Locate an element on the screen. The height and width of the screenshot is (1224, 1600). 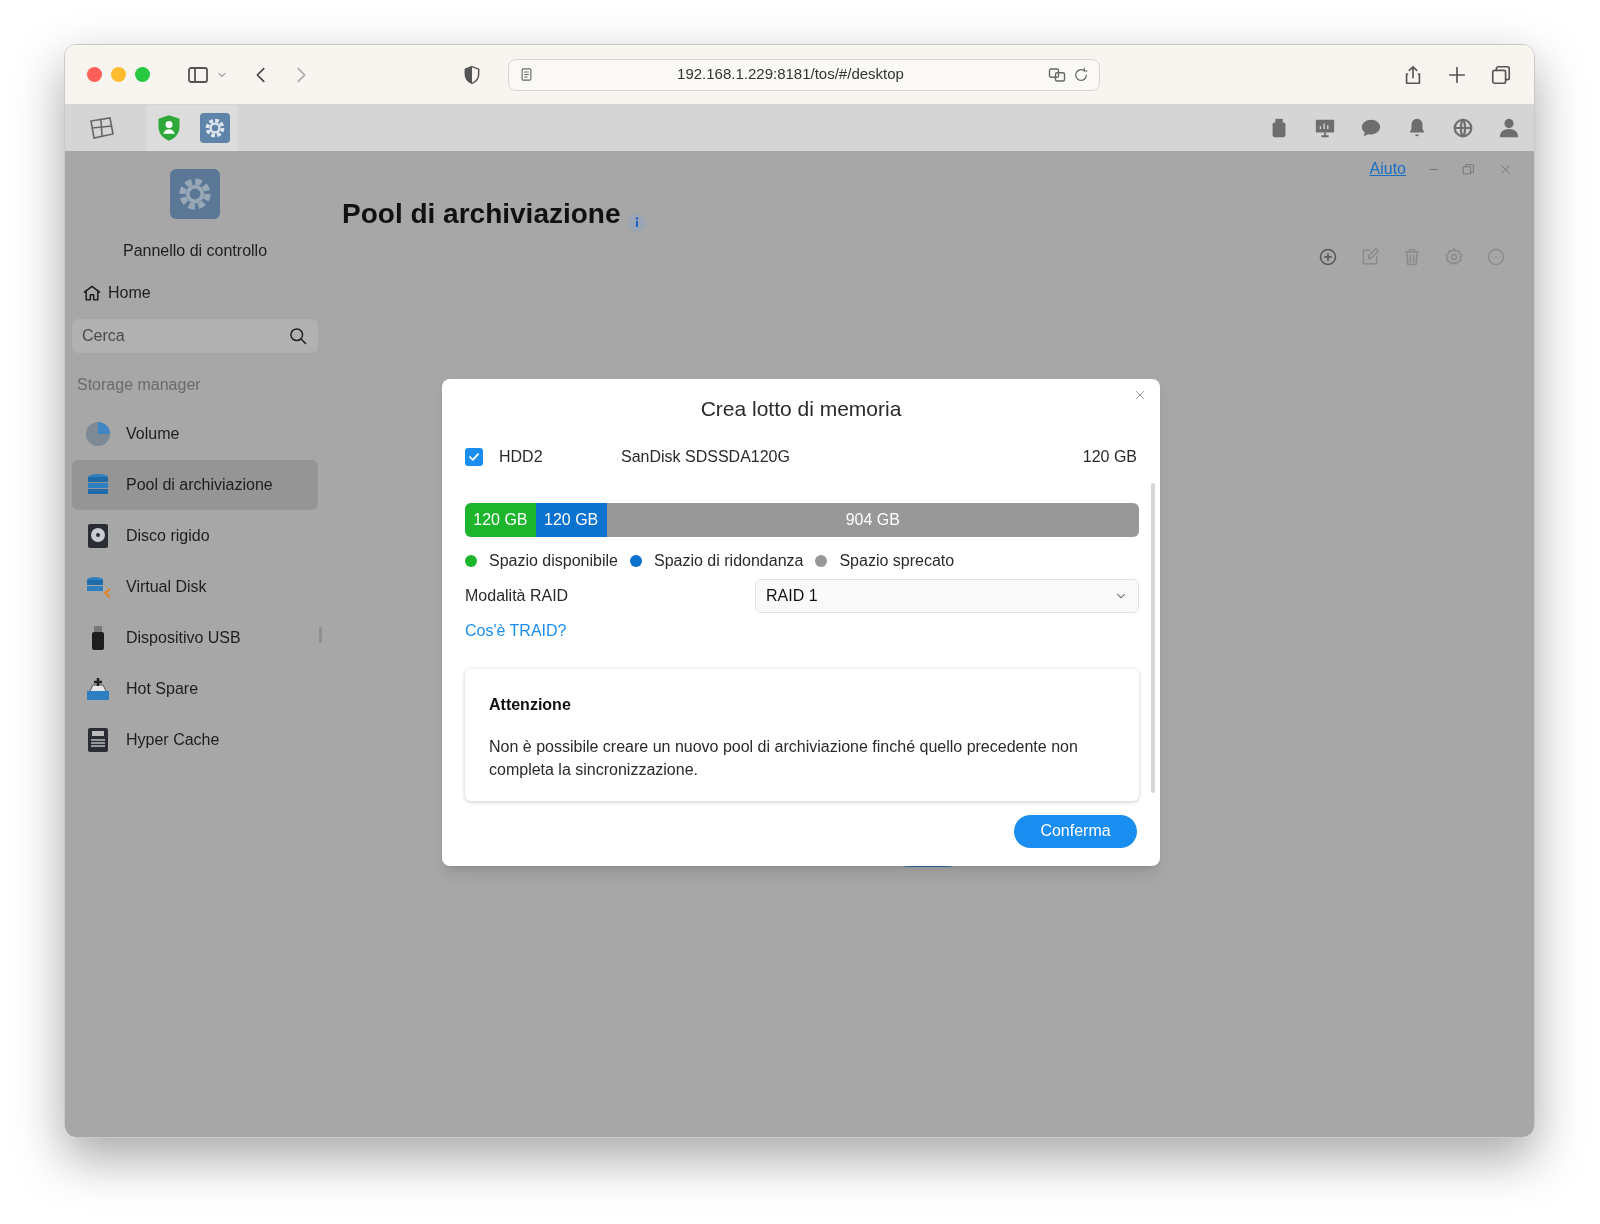
disk-id: HDD2 is located at coordinates (521, 456).